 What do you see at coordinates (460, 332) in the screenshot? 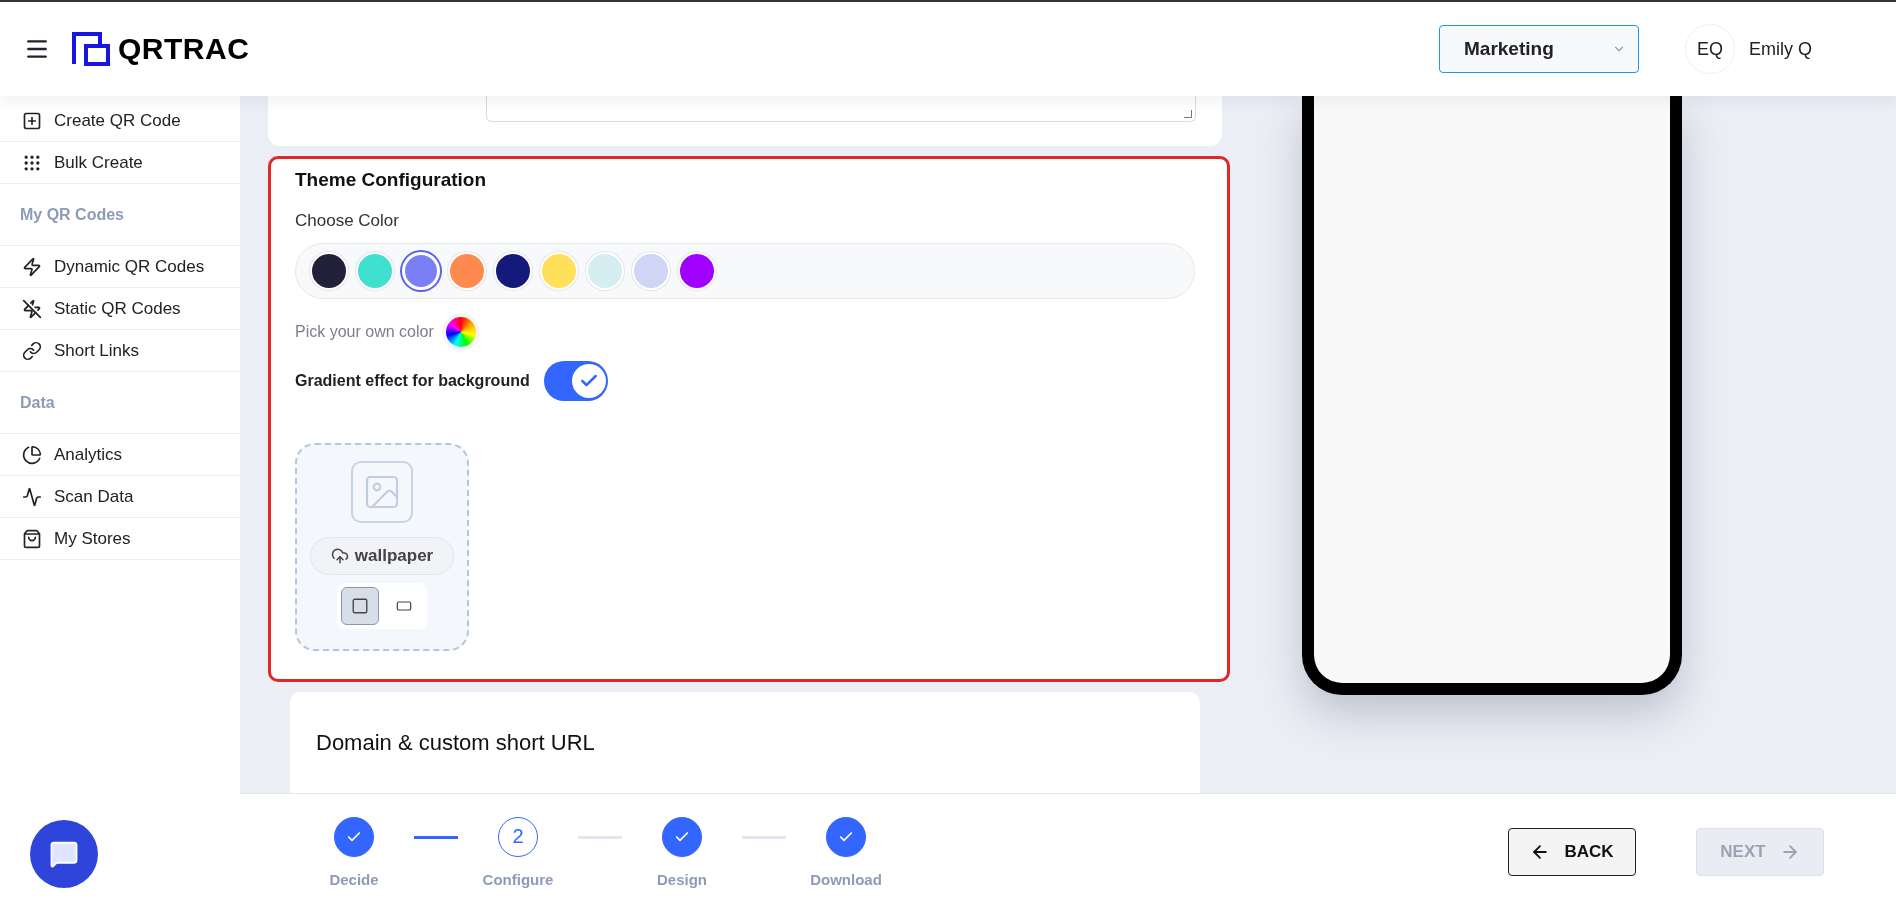
I see `color-wheel-icon` at bounding box center [460, 332].